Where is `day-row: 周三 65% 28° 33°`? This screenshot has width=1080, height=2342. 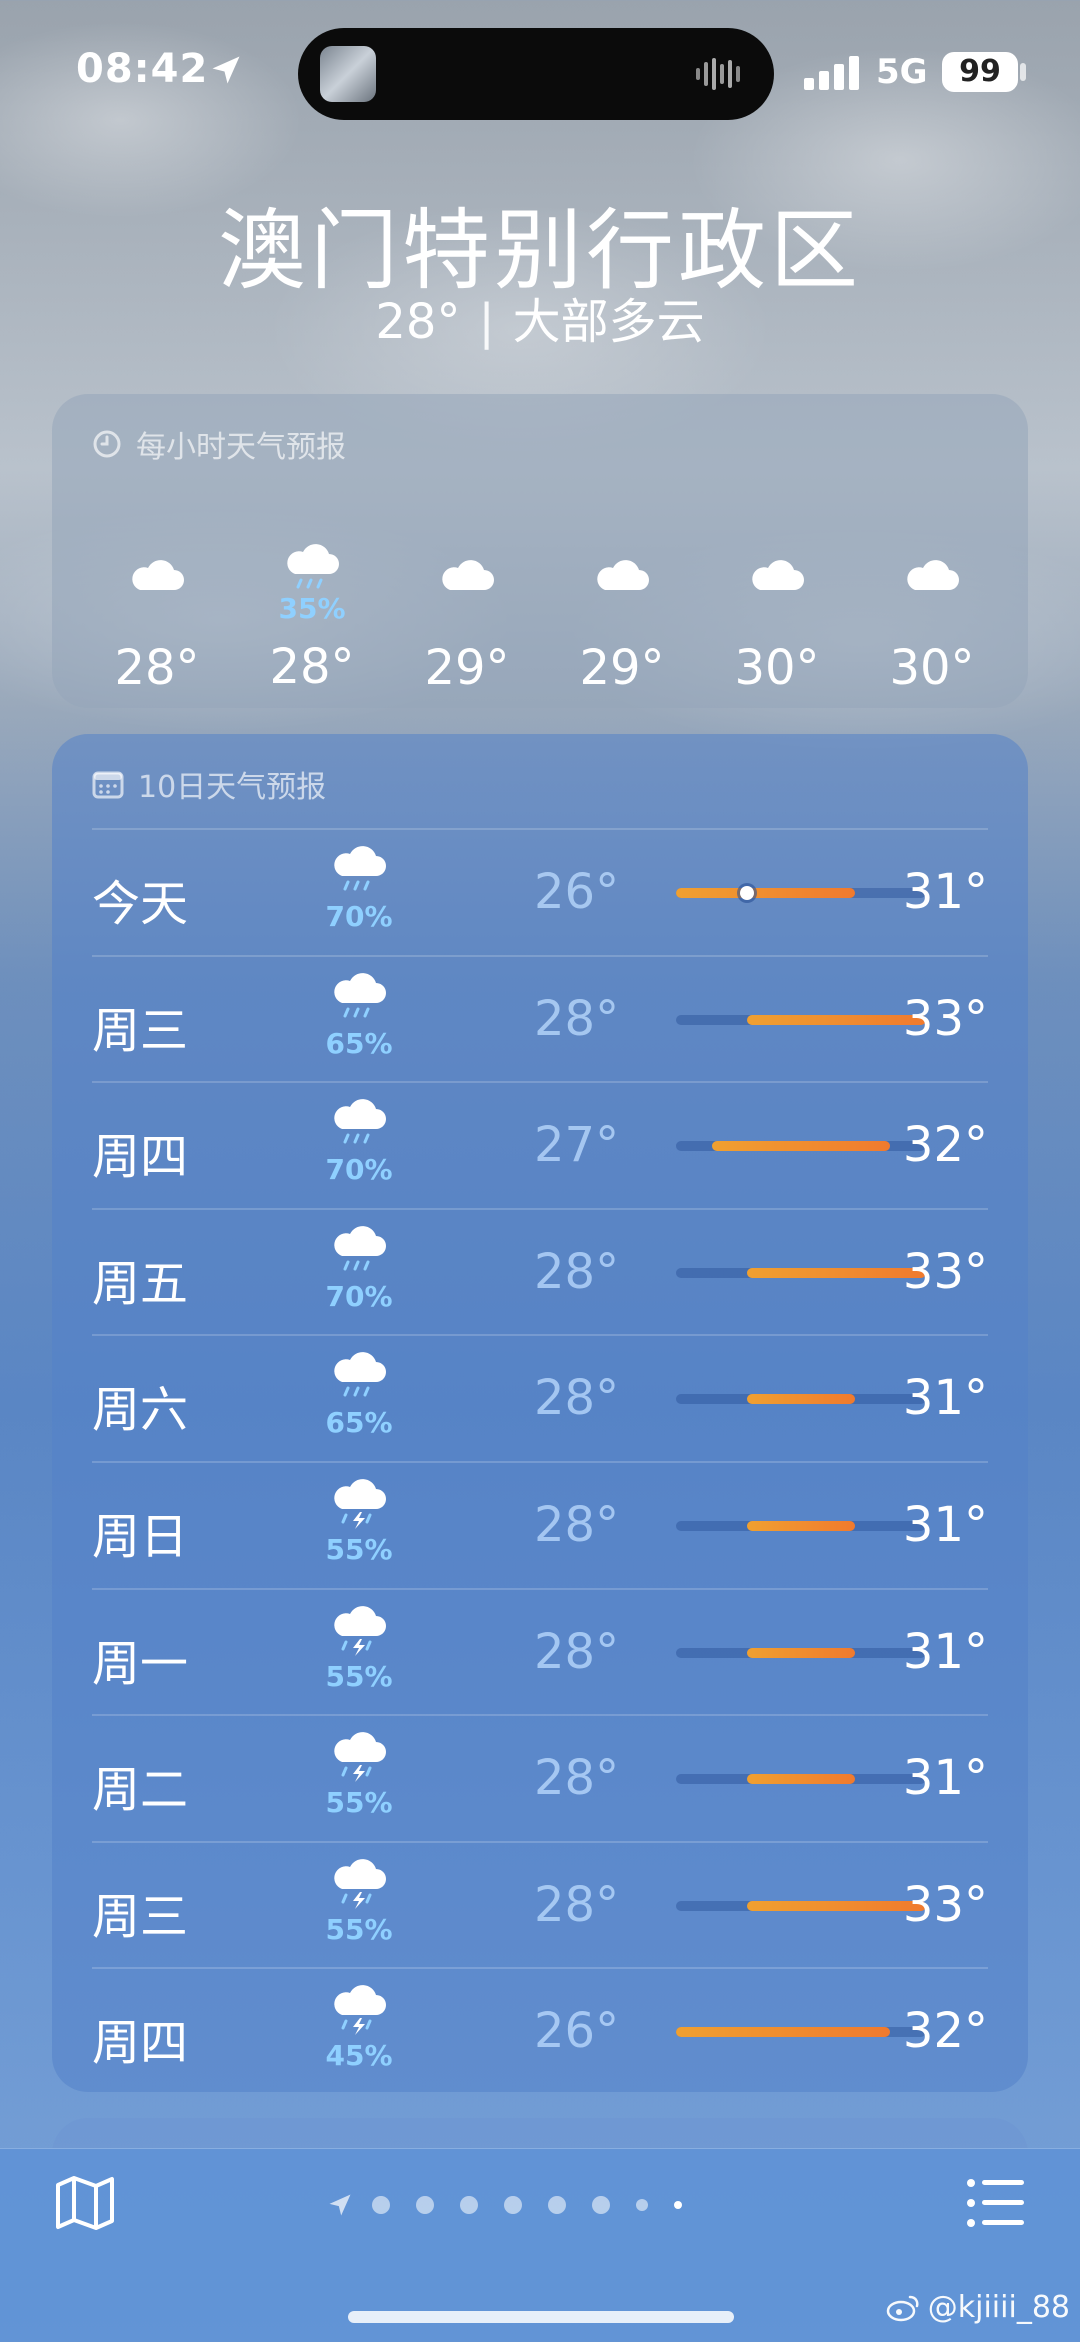 day-row: 周三 65% 28° 33° is located at coordinates (540, 1017).